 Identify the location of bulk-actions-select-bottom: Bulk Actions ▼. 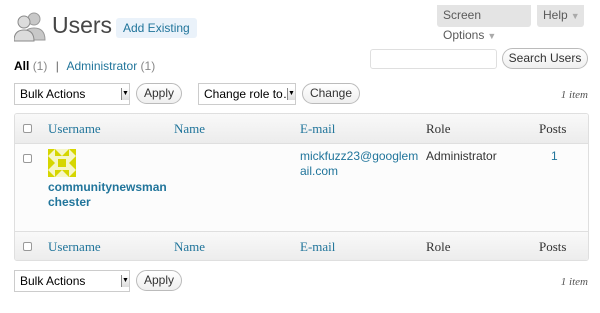
(72, 281).